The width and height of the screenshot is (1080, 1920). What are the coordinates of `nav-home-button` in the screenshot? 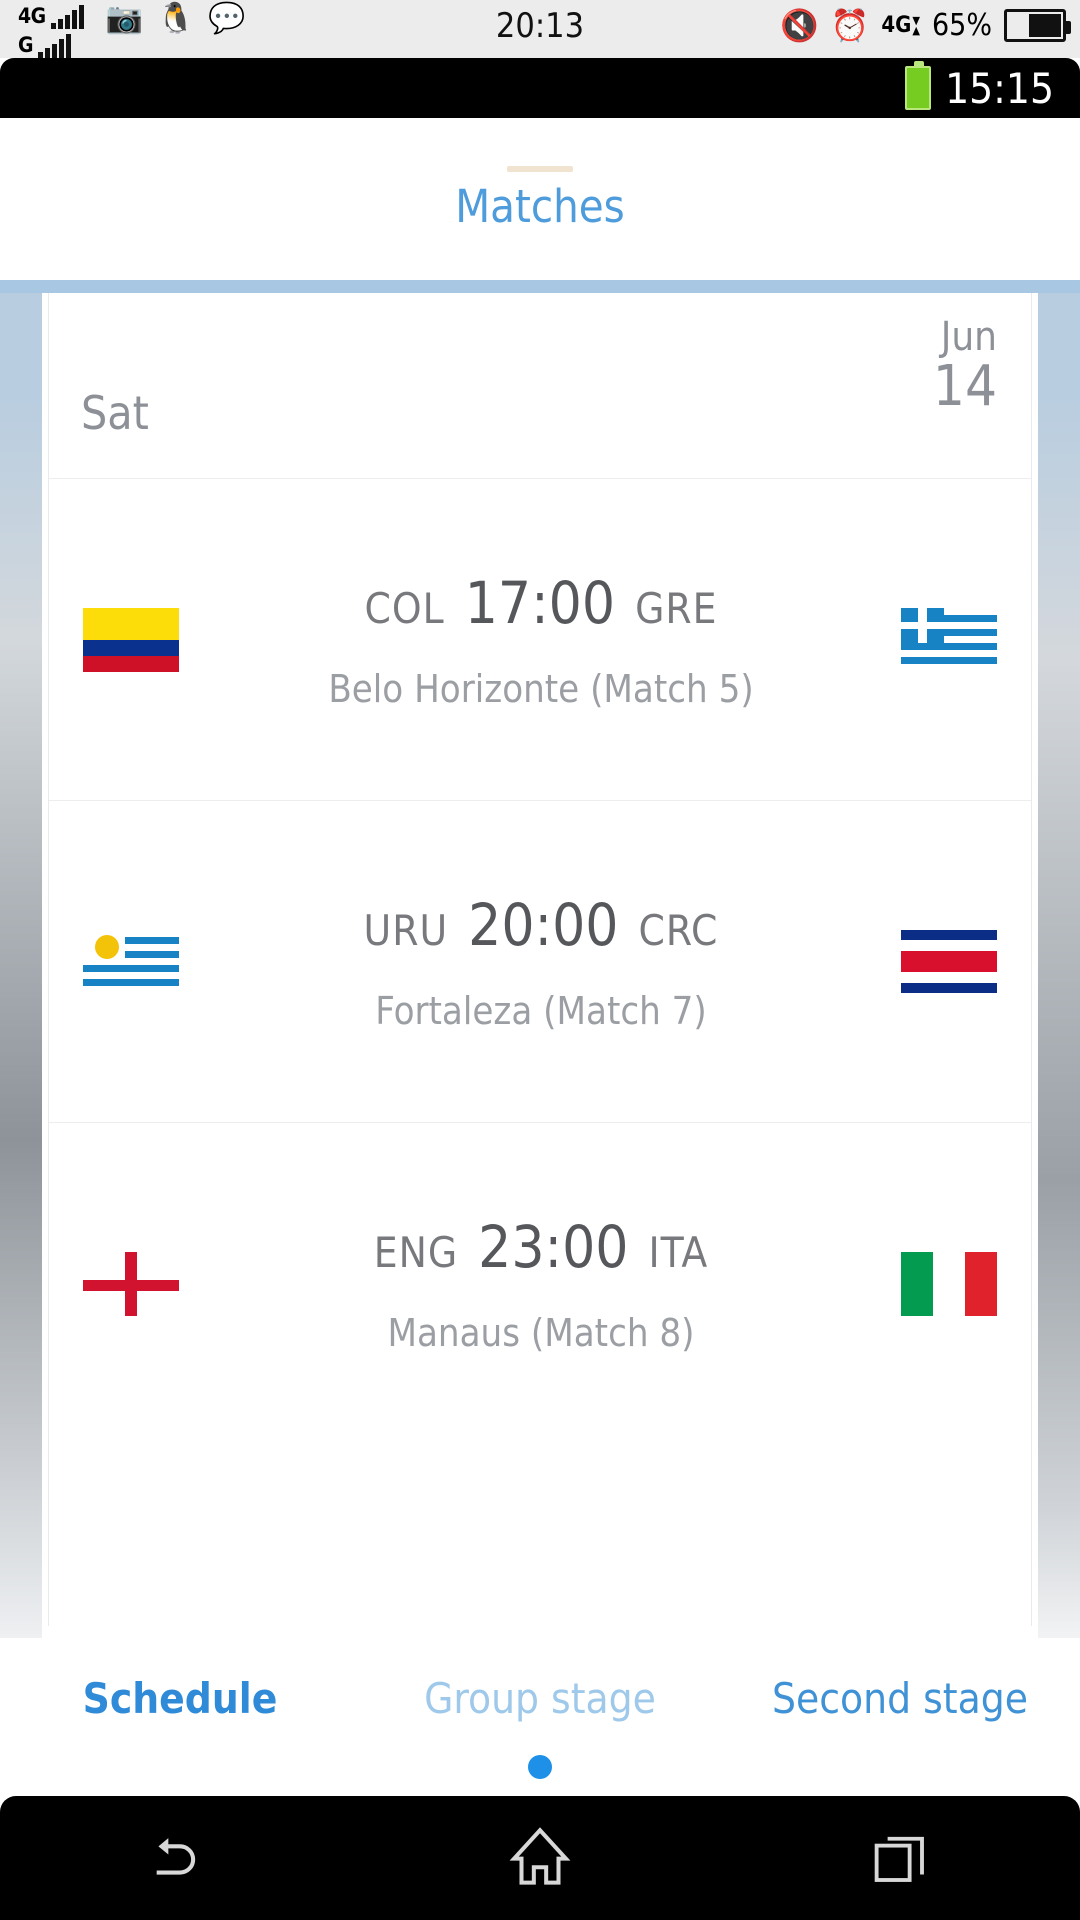 It's located at (540, 1858).